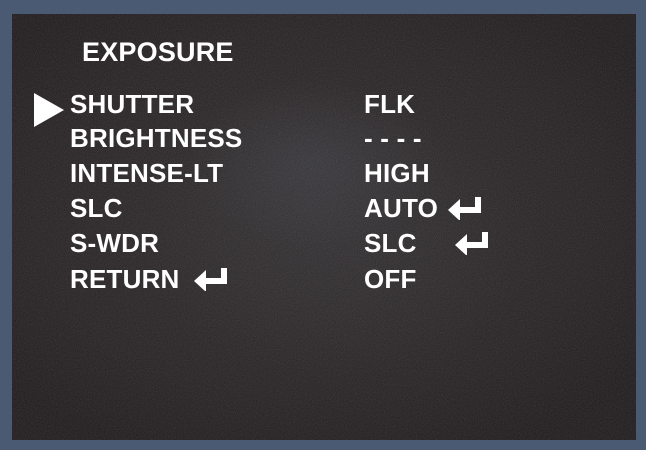 This screenshot has width=646, height=450. Describe the element at coordinates (132, 104) in the screenshot. I see `menu-item-label: SHUTTER` at that location.